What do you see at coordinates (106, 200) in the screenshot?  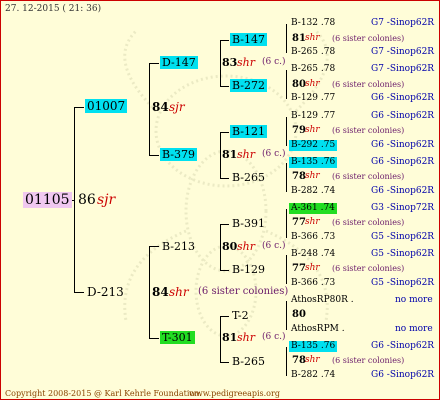 I see `root-note: sjr` at bounding box center [106, 200].